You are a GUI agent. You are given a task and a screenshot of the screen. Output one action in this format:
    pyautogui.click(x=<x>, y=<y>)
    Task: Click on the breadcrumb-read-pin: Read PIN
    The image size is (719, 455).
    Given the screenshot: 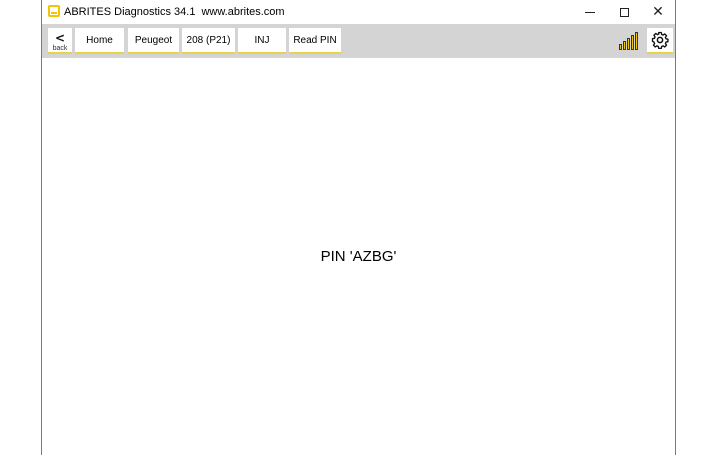 What is the action you would take?
    pyautogui.click(x=315, y=41)
    